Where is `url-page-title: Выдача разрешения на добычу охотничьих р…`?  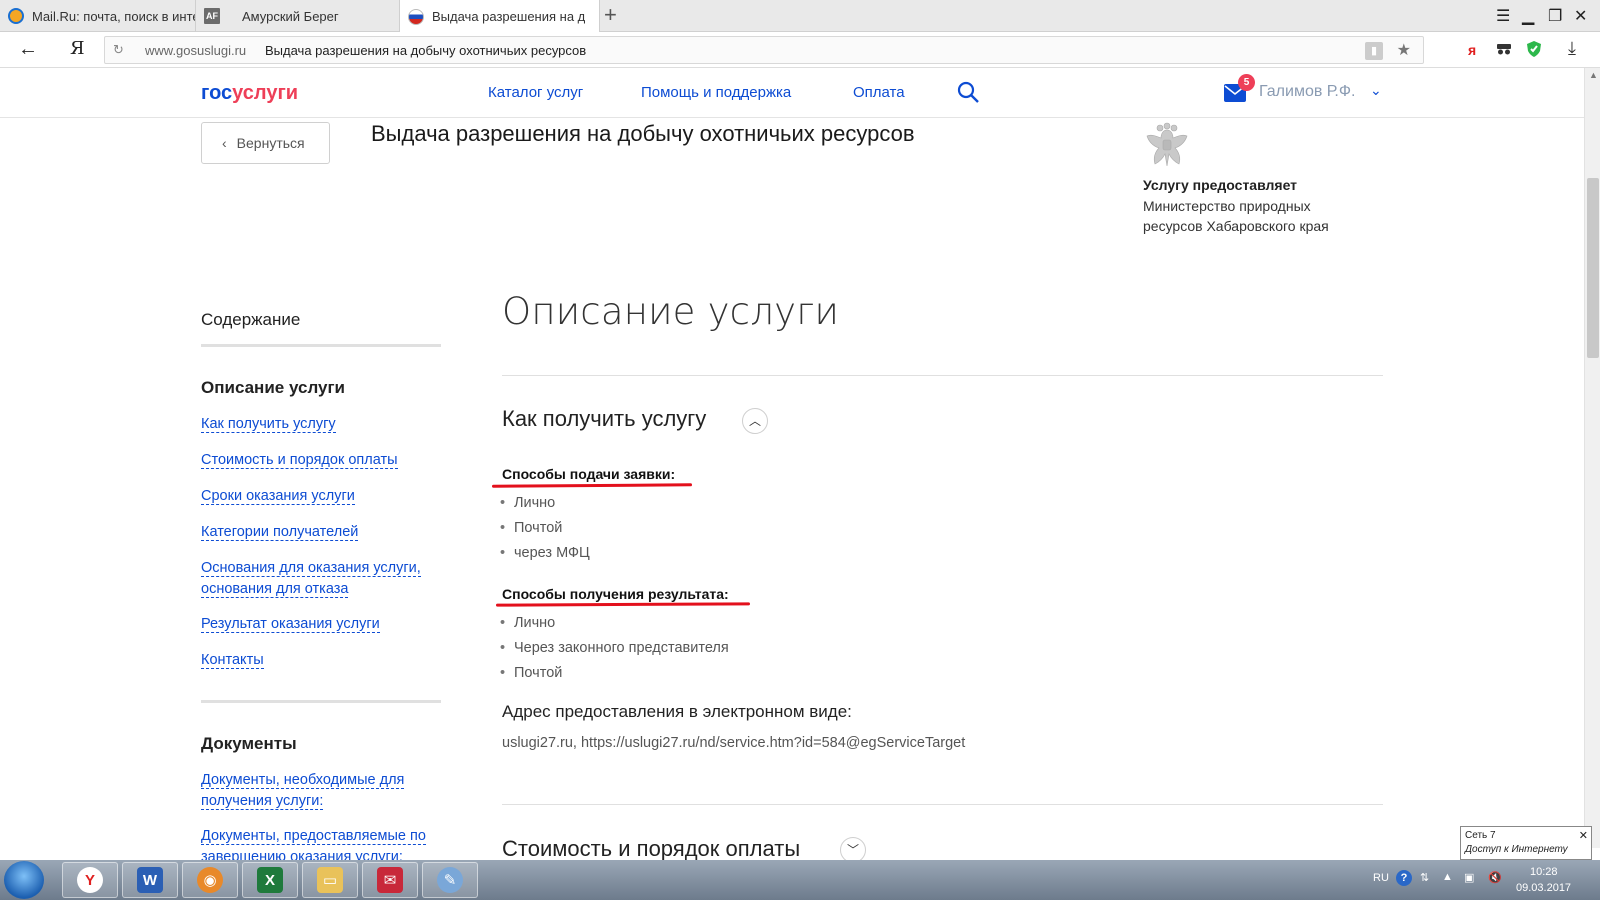
url-page-title: Выдача разрешения на добычу охотничьих р… is located at coordinates (426, 50).